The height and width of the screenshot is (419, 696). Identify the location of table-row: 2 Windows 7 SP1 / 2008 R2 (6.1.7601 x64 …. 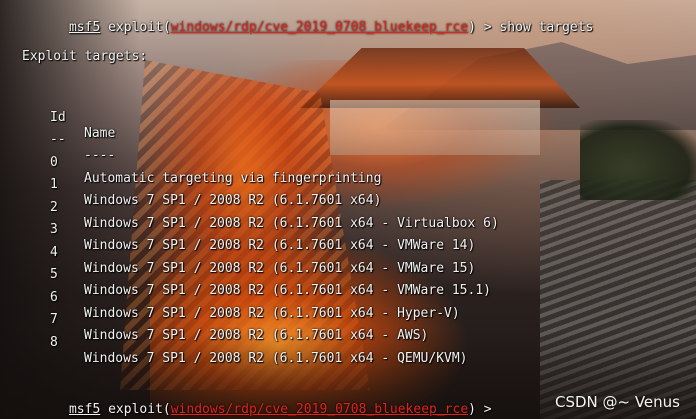
(249, 207).